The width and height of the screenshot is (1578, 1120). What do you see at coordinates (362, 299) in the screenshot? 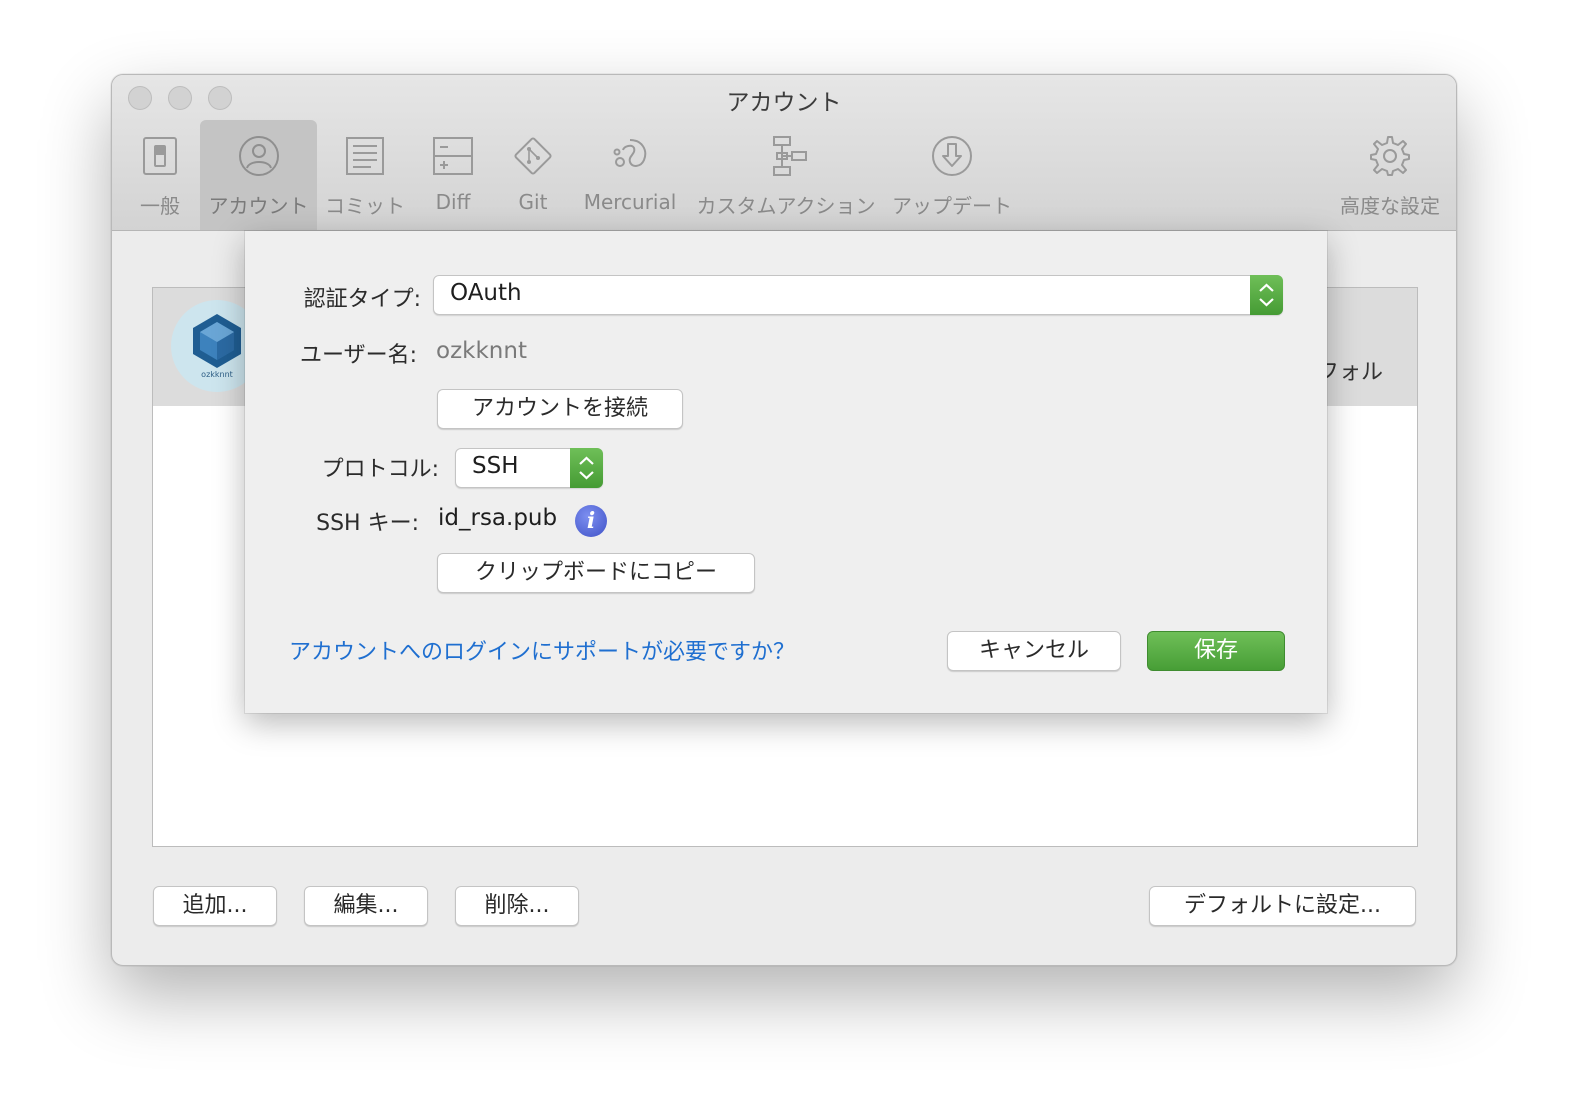
I see `auth-type-label: 認証タイプ:` at bounding box center [362, 299].